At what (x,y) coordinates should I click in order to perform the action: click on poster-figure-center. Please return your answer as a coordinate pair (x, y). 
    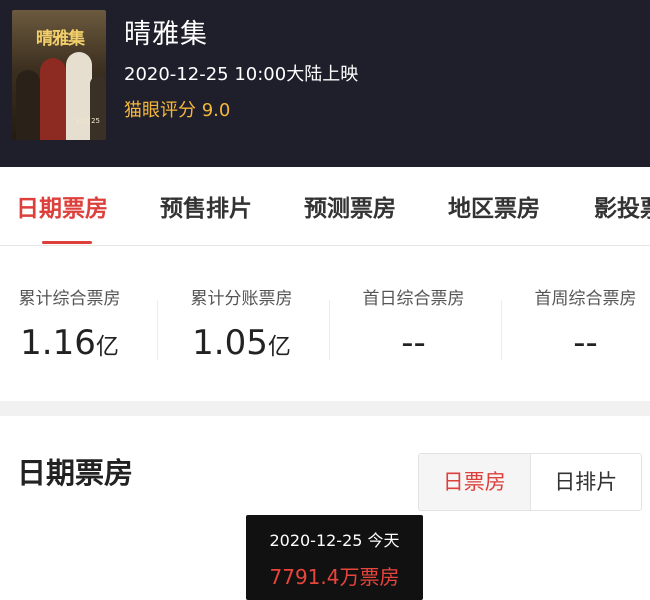
    Looking at the image, I should click on (53, 99).